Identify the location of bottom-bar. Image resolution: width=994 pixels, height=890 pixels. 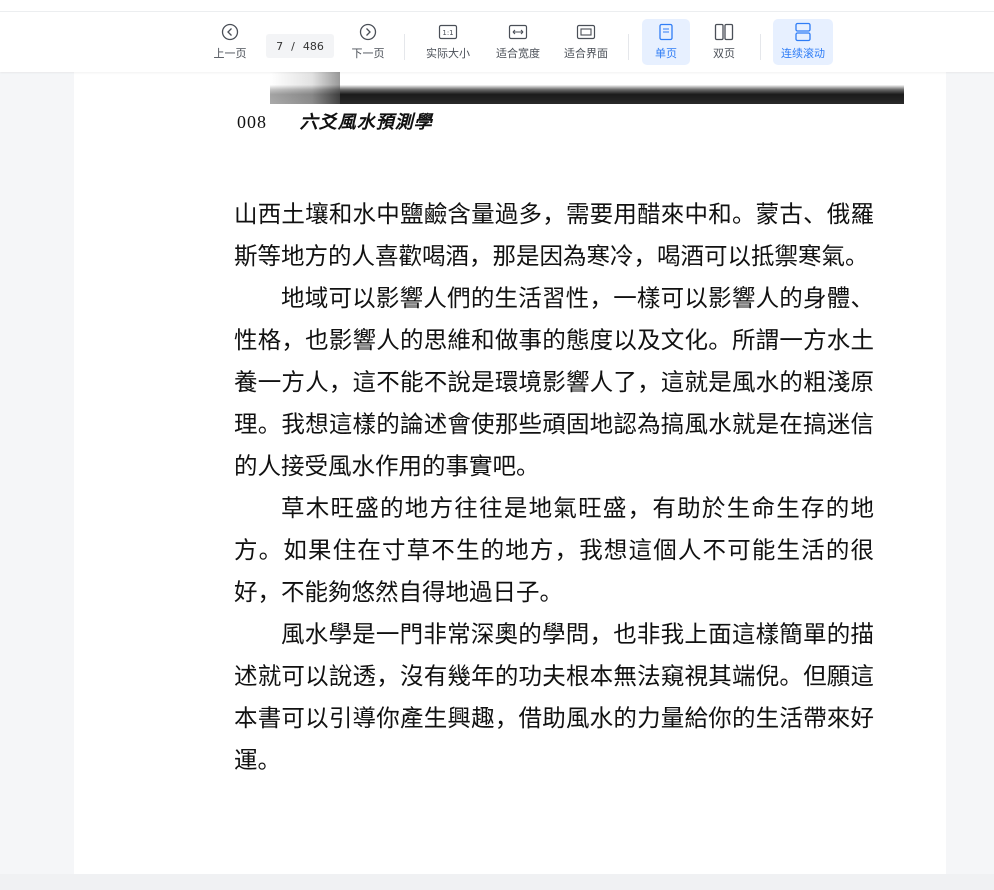
(497, 882).